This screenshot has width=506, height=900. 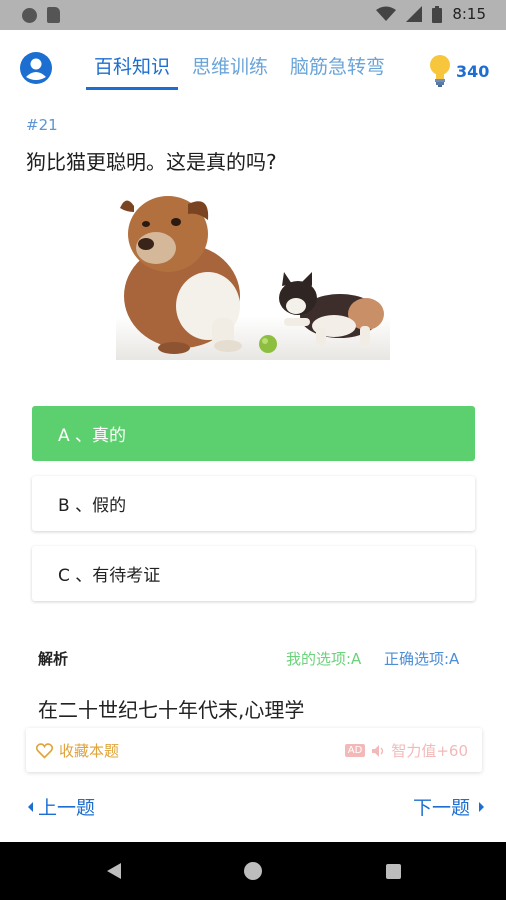 What do you see at coordinates (481, 806) in the screenshot?
I see `chevron-right-icon` at bounding box center [481, 806].